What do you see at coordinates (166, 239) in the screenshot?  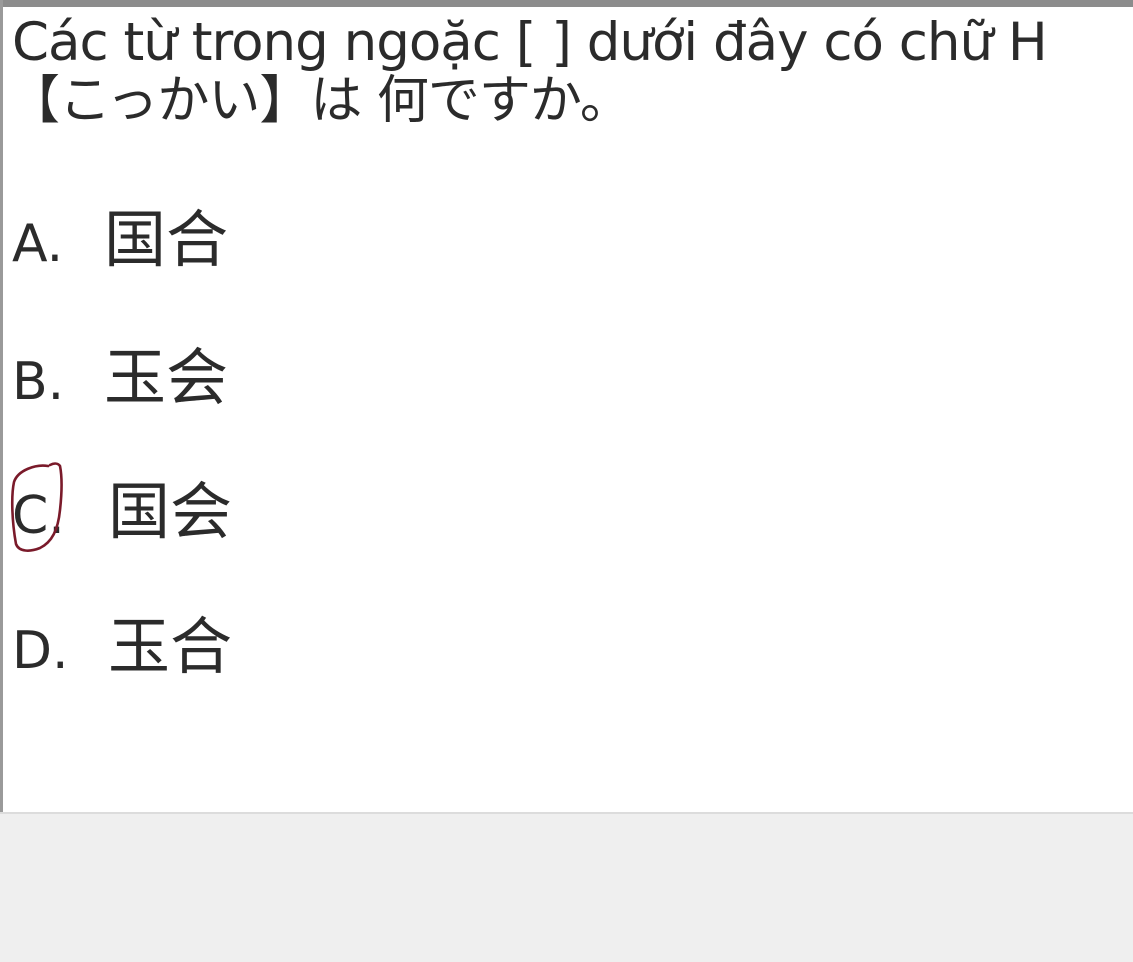 I see `option-a-text: 国合` at bounding box center [166, 239].